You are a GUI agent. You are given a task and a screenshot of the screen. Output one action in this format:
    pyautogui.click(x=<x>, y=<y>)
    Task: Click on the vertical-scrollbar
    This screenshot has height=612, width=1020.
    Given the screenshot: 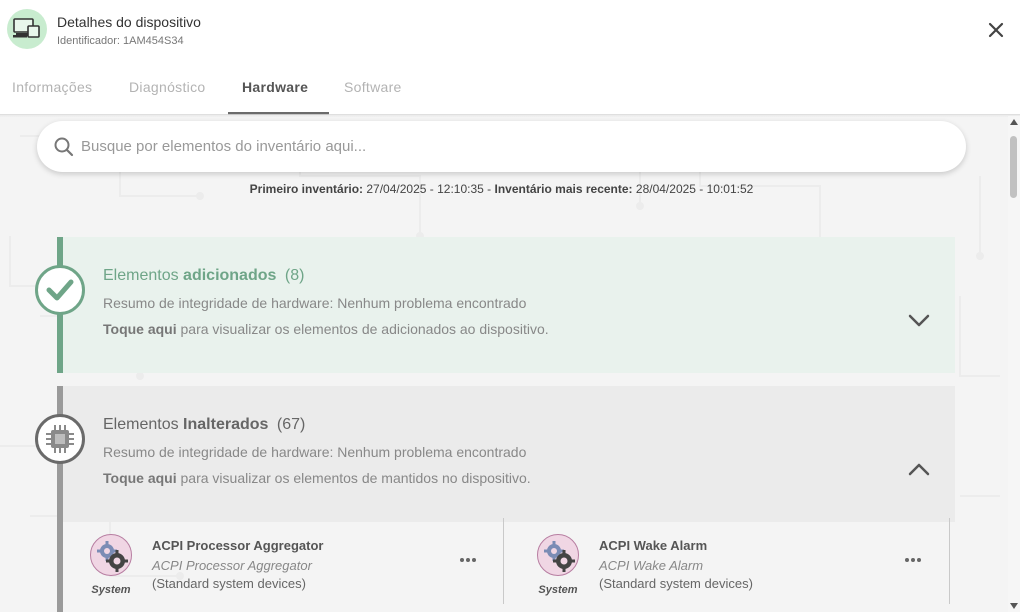 What is the action you would take?
    pyautogui.click(x=1014, y=364)
    